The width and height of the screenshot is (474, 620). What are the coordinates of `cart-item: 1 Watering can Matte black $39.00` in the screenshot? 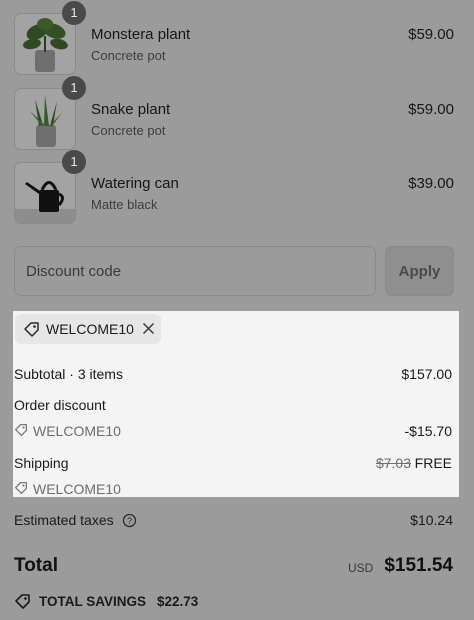 It's located at (234, 187).